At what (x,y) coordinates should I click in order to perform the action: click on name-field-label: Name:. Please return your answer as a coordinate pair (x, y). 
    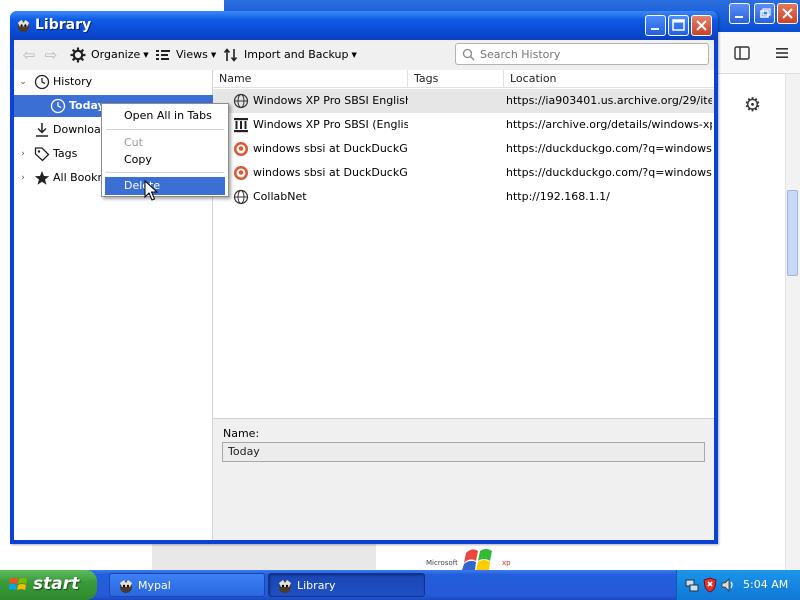
    Looking at the image, I should click on (241, 433).